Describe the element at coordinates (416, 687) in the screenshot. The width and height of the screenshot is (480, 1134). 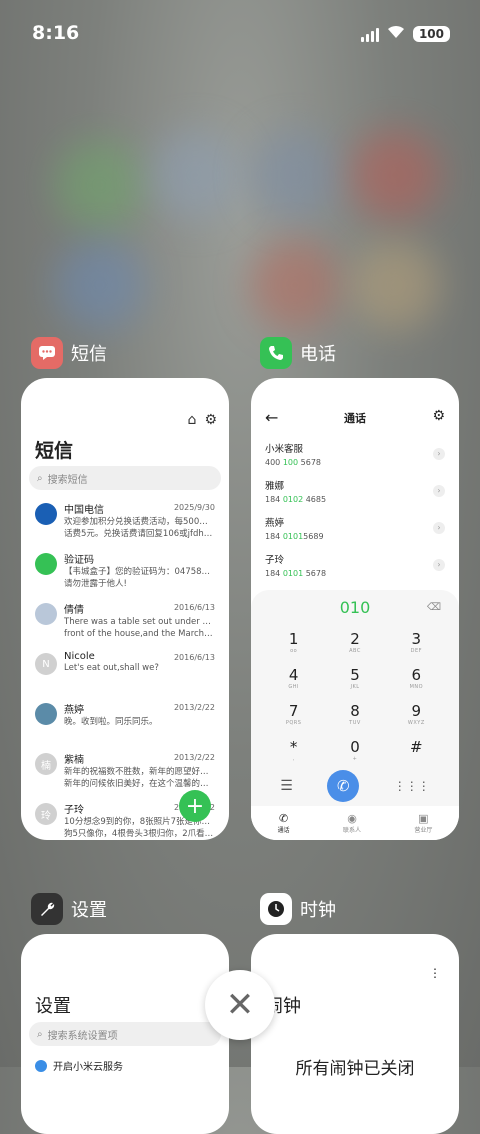
I see `key-letters: MNO` at that location.